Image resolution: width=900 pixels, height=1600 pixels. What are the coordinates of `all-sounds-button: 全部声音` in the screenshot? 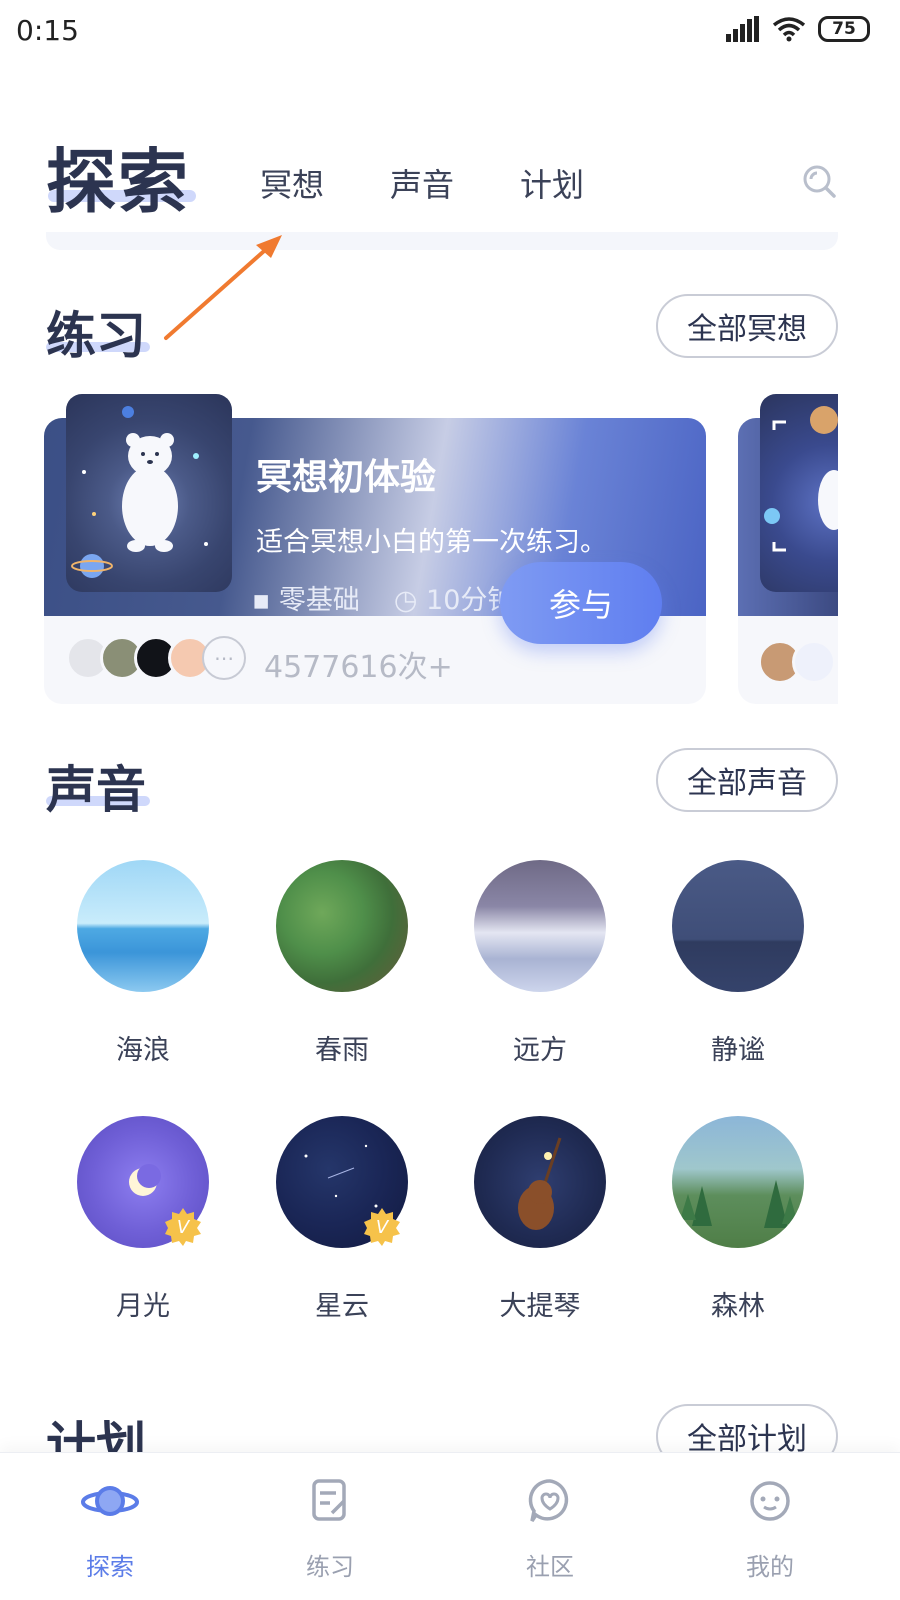 It's located at (747, 780).